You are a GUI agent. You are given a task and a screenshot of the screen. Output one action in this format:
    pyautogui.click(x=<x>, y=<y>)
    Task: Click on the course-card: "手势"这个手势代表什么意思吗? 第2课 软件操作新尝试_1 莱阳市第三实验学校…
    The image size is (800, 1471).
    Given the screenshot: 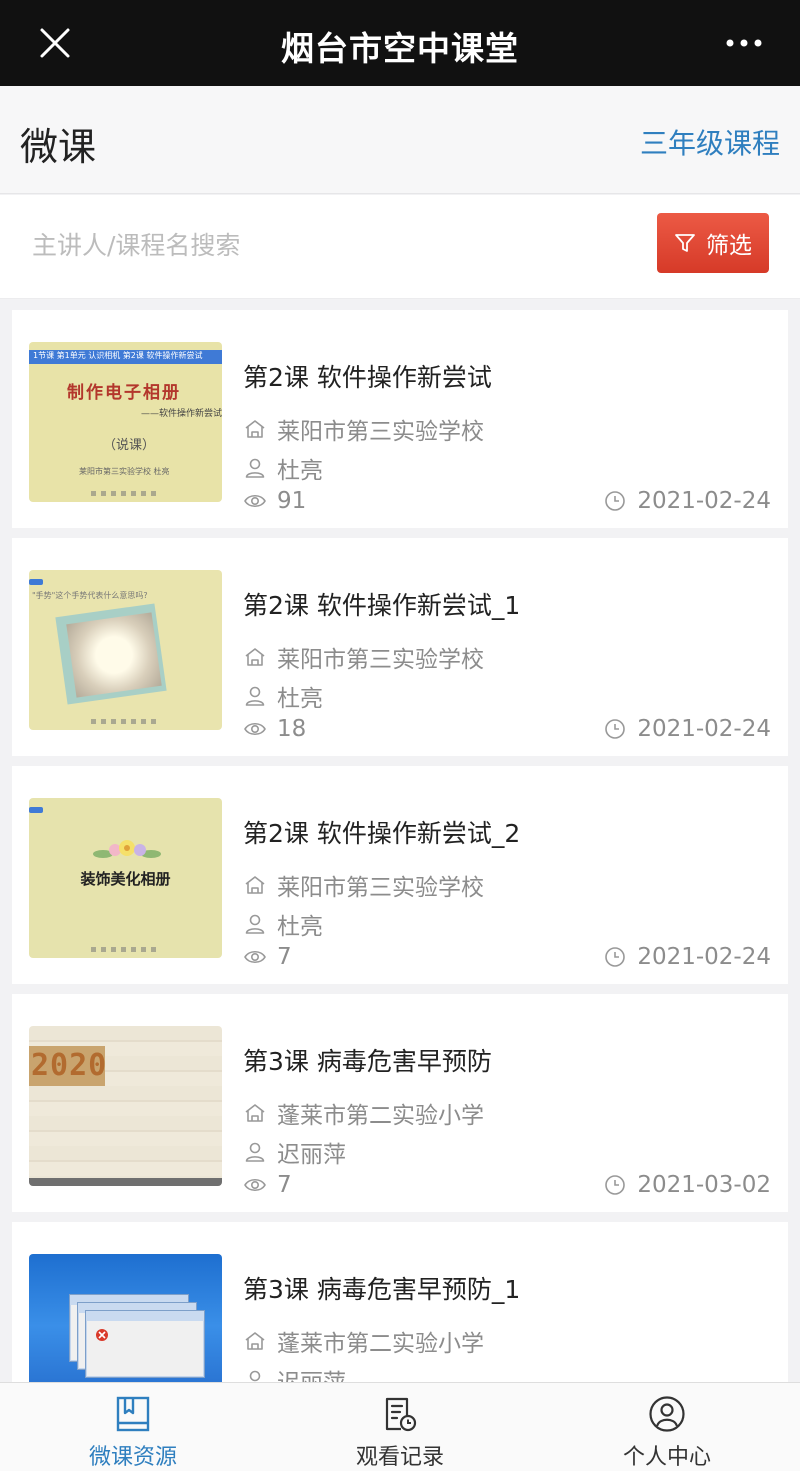 What is the action you would take?
    pyautogui.click(x=400, y=647)
    